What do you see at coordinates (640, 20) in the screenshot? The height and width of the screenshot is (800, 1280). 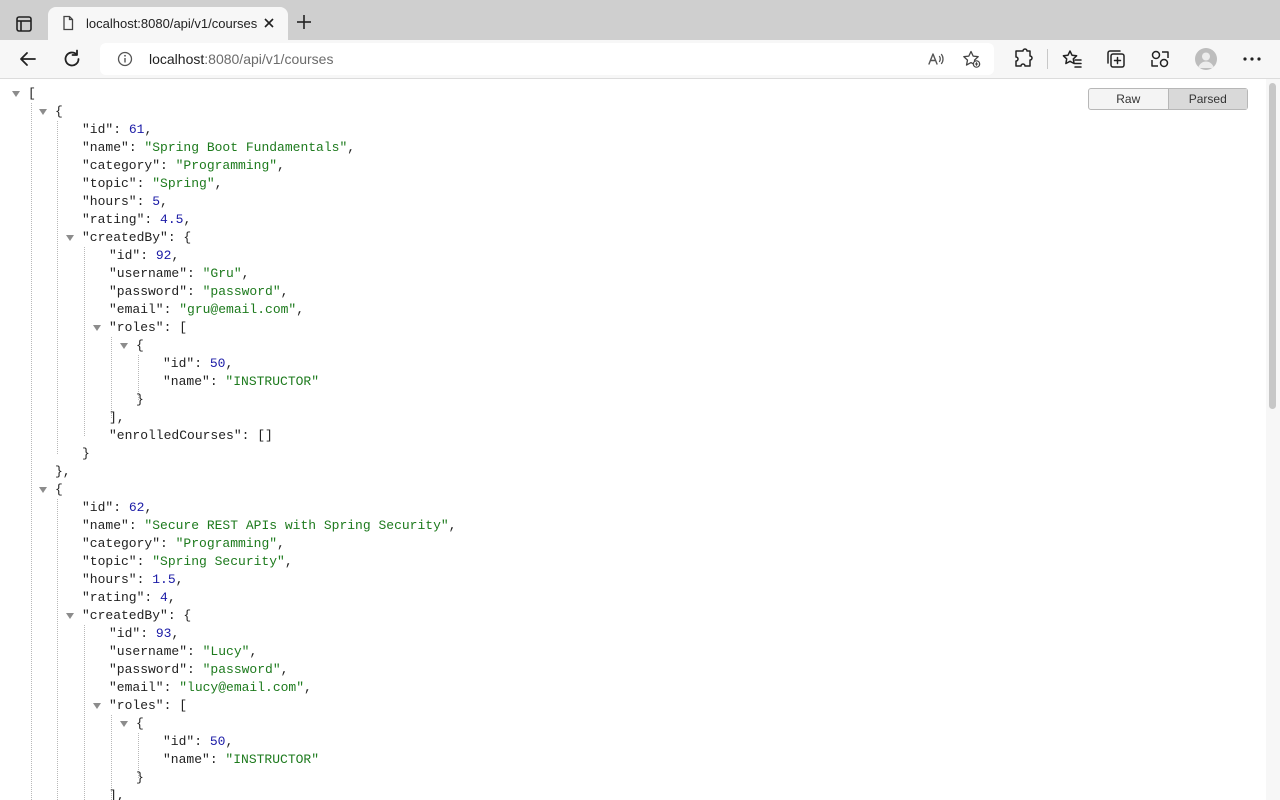 I see `tab-strip: localhost:8080/api/v1/courses` at bounding box center [640, 20].